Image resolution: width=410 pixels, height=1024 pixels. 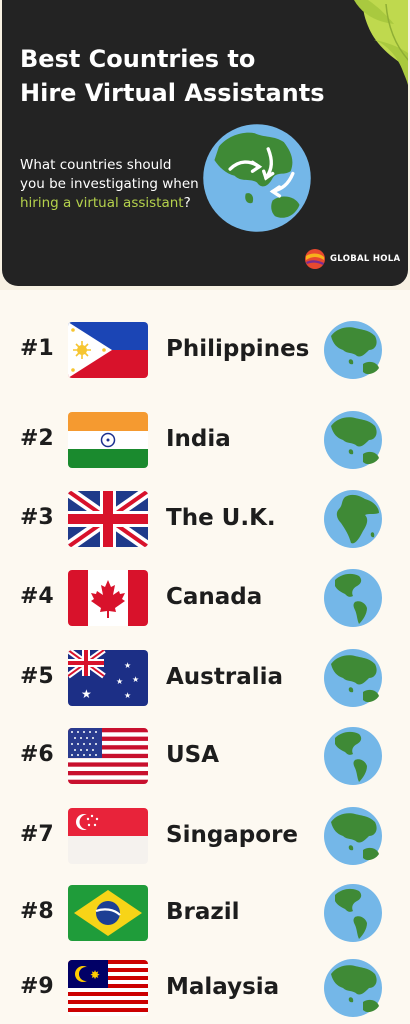 I want to click on list-item: #2 India, so click(x=205, y=440).